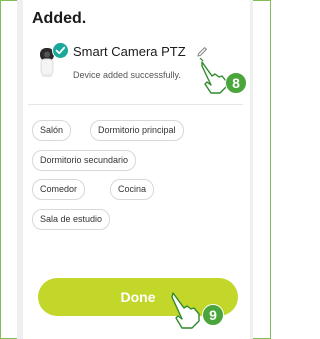 This screenshot has width=320, height=339. What do you see at coordinates (71, 219) in the screenshot?
I see `room-chip-sala-de-estudio: Sala de estudio` at bounding box center [71, 219].